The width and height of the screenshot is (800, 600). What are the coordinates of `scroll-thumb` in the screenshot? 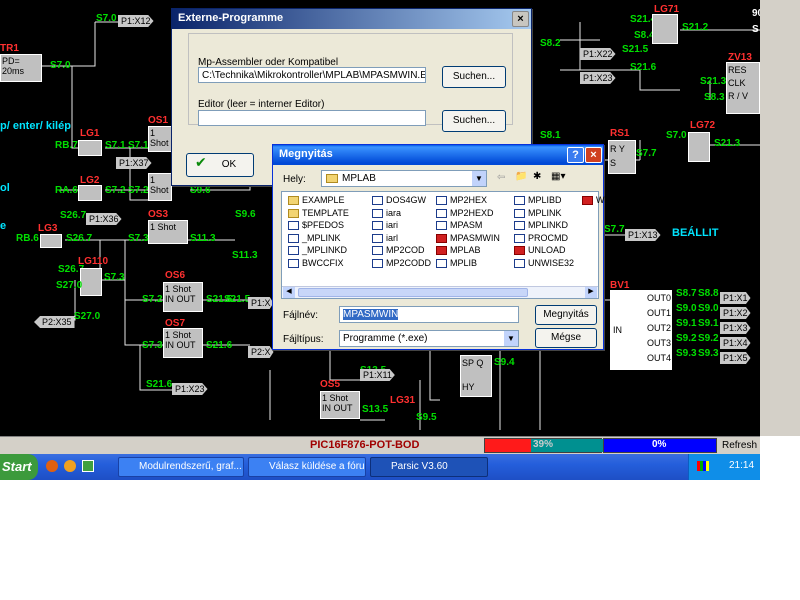 It's located at (413, 292).